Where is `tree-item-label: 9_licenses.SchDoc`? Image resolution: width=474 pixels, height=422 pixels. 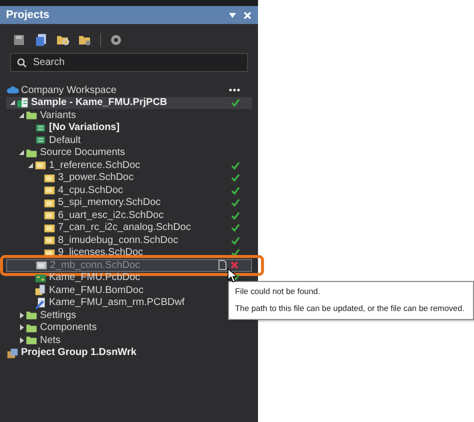 tree-item-label: 9_licenses.SchDoc is located at coordinates (101, 252).